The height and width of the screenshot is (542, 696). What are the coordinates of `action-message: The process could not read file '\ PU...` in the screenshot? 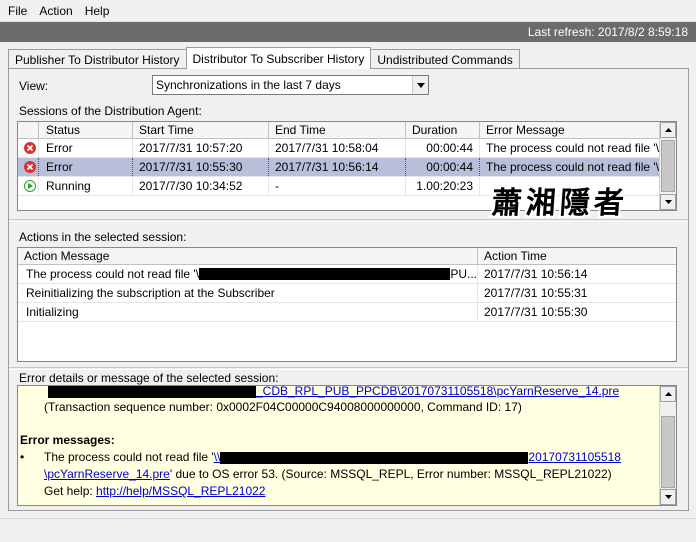 It's located at (248, 274).